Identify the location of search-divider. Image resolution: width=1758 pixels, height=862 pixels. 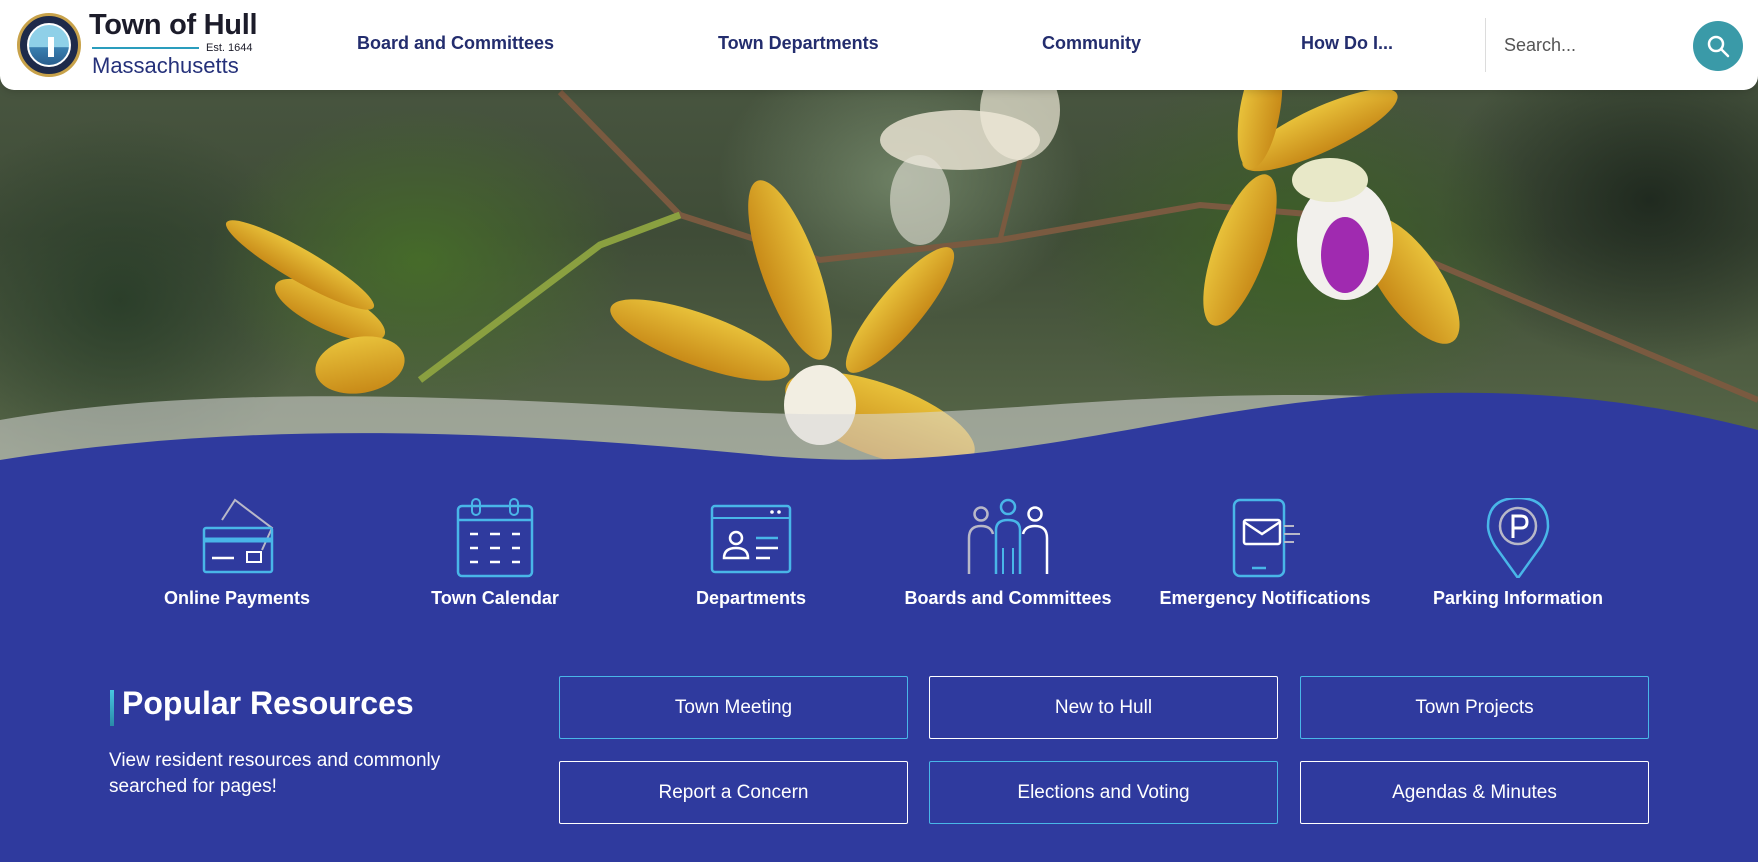
(1485, 45).